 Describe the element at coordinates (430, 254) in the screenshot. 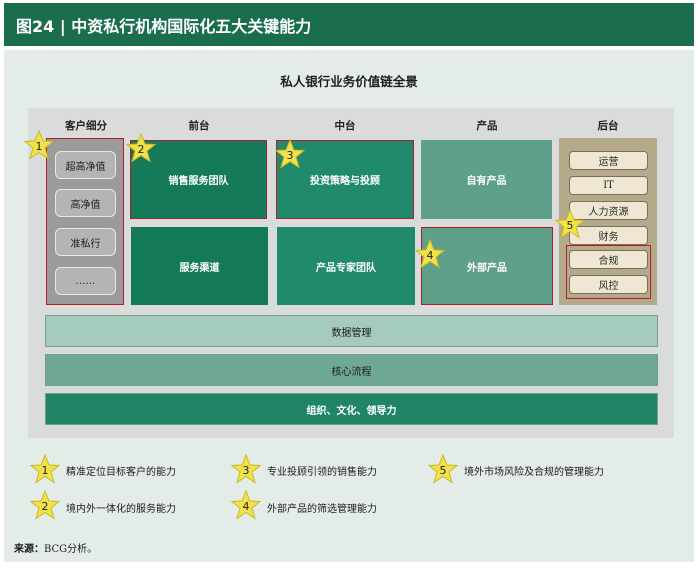

I see `star-marker-4: 4` at that location.